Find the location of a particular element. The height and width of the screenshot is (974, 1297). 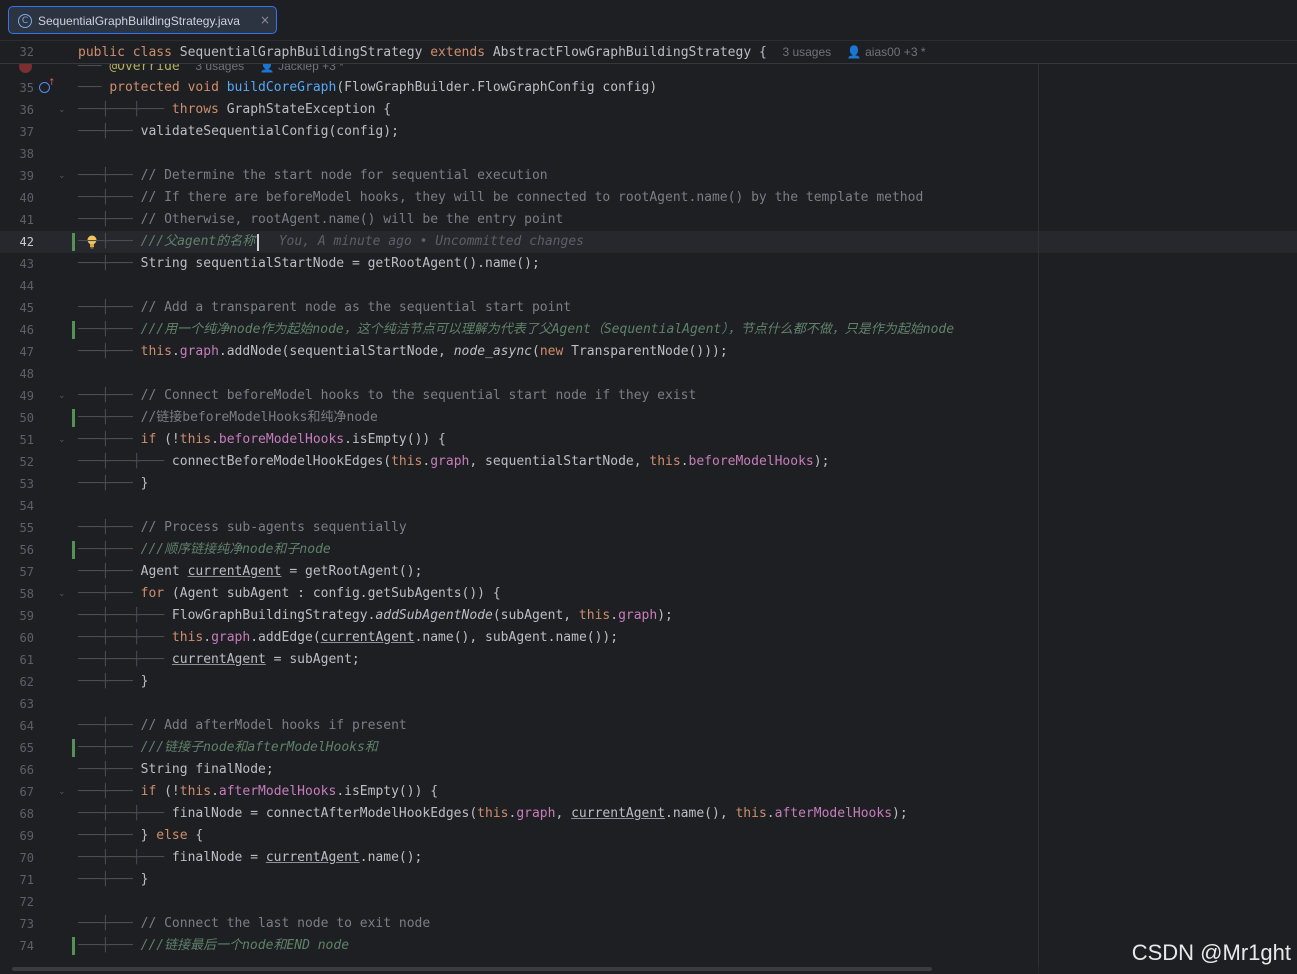

line-number: 69 is located at coordinates (26, 836).